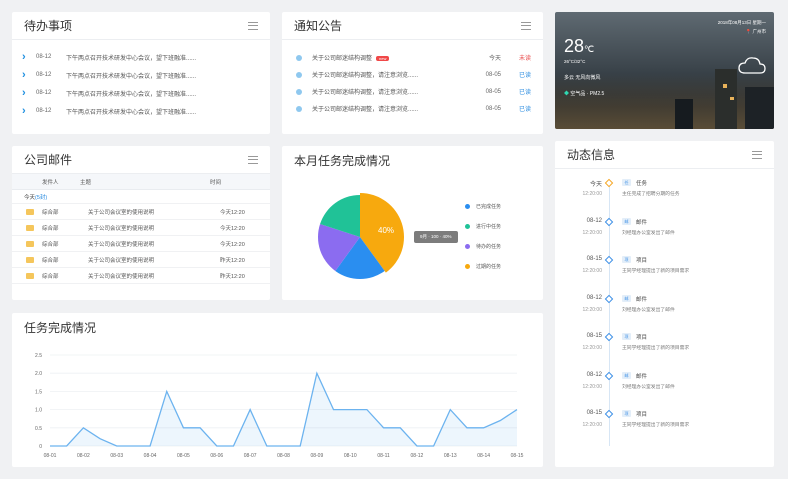 The width and height of the screenshot is (788, 479). What do you see at coordinates (141, 197) in the screenshot?
I see `mail-group-today: 今天 (5封)` at bounding box center [141, 197].